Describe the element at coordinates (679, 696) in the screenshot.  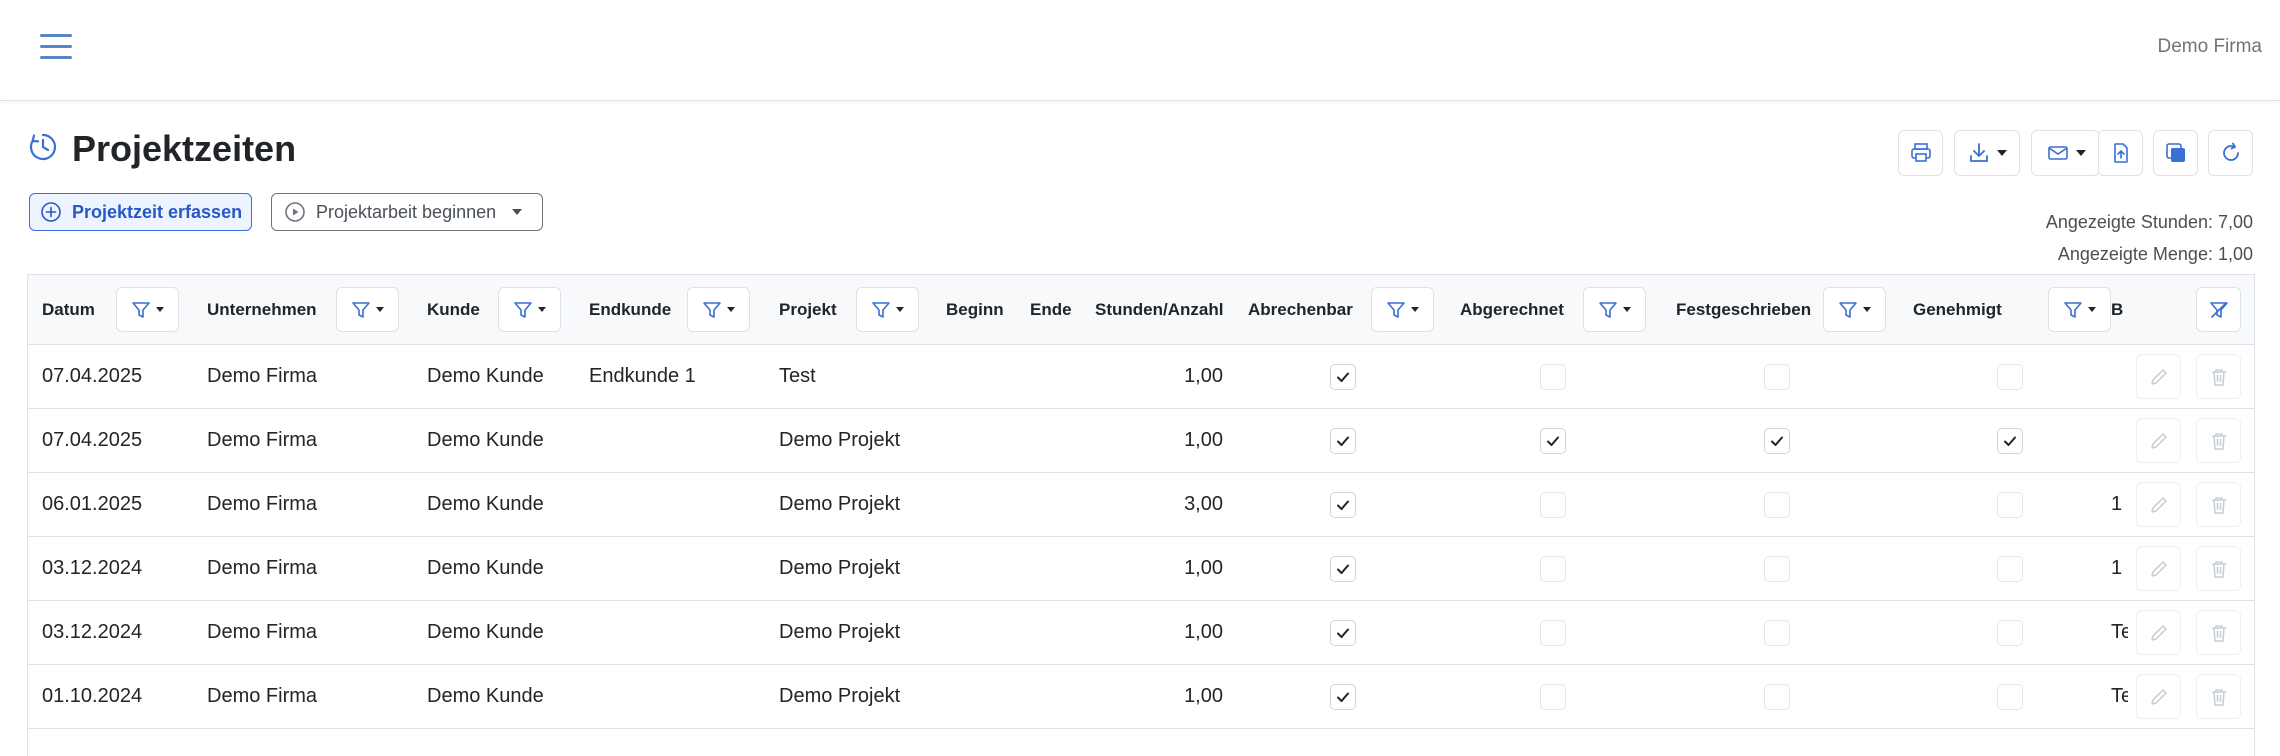
I see `cell-endkunde` at that location.